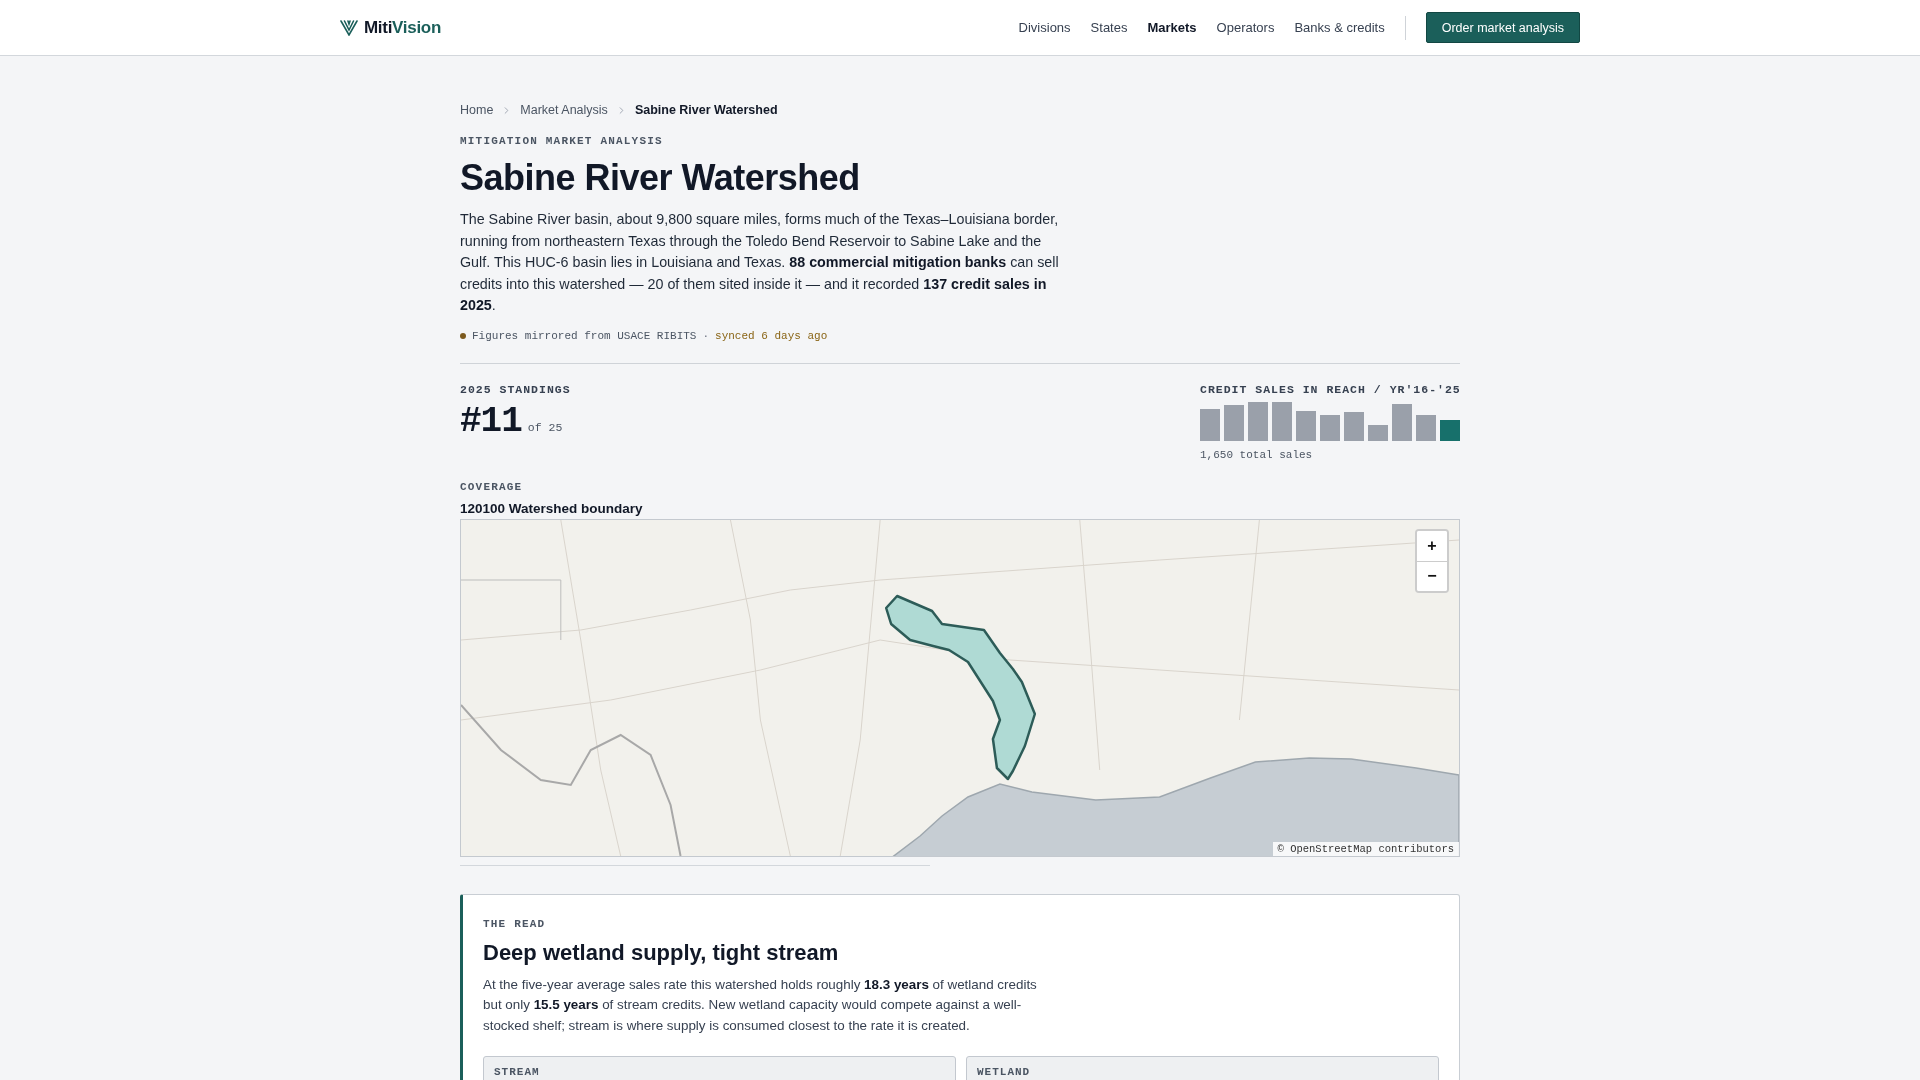 This screenshot has height=1080, width=1920. Describe the element at coordinates (1433, 389) in the screenshot. I see `year-range: '16-'25` at that location.